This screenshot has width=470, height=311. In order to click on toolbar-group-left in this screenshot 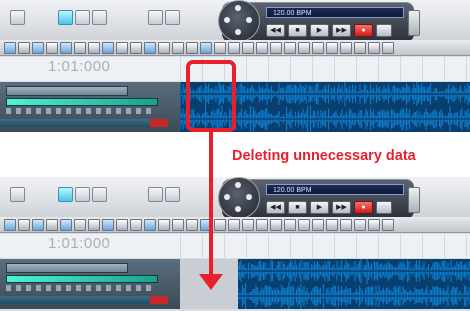, I will do `click(17, 17)`.